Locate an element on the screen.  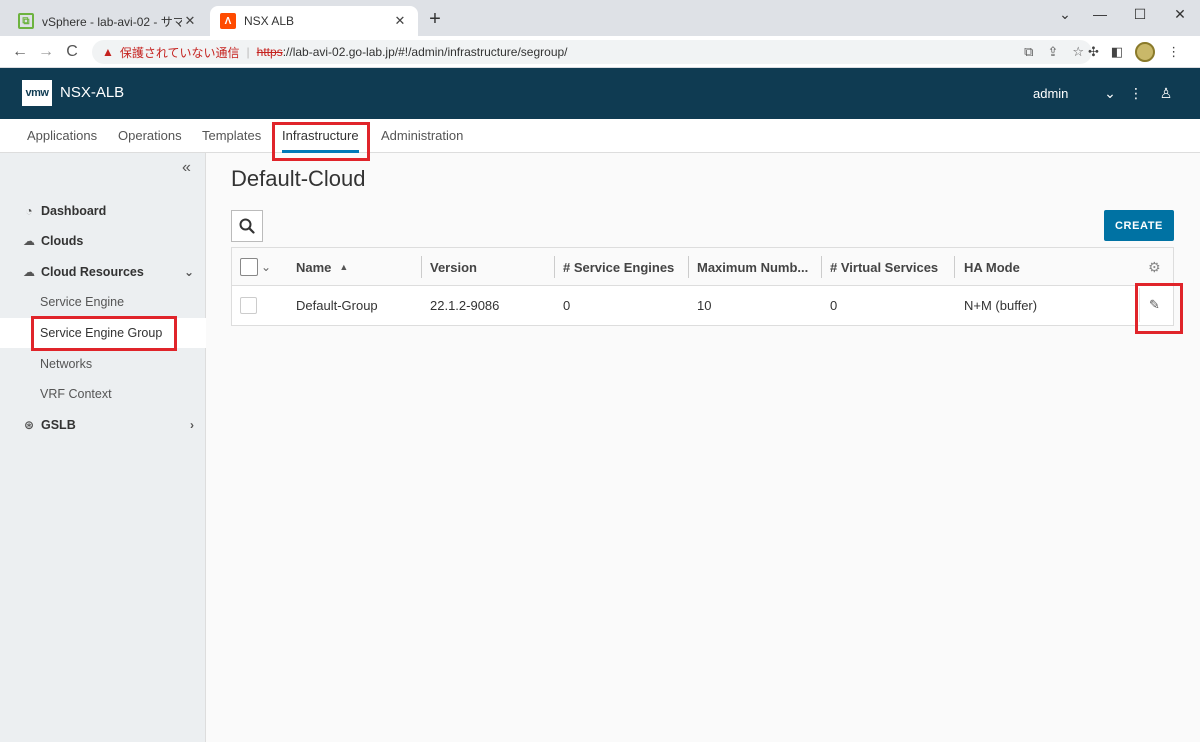
cell-maximum-number: 10 is located at coordinates (704, 305).